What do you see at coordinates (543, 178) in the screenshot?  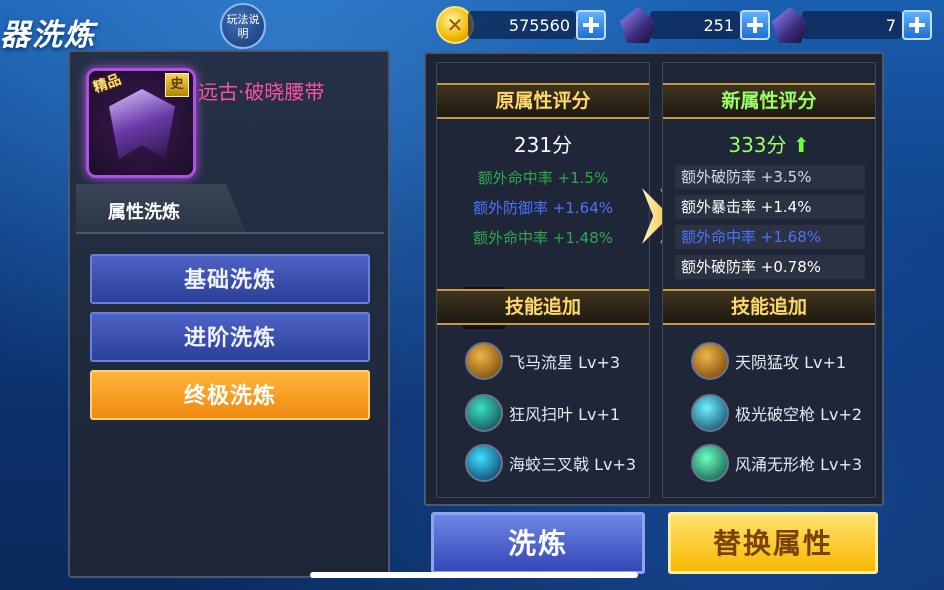 I see `original-attr: 额外命中率 +1.5%` at bounding box center [543, 178].